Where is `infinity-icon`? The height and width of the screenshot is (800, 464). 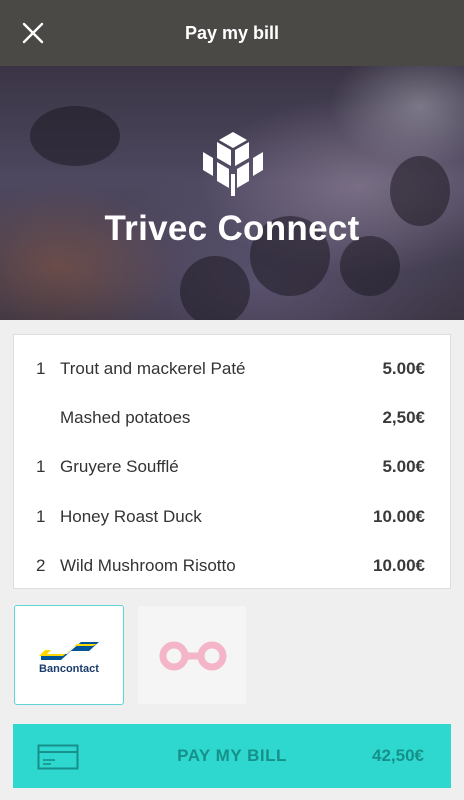 infinity-icon is located at coordinates (193, 656).